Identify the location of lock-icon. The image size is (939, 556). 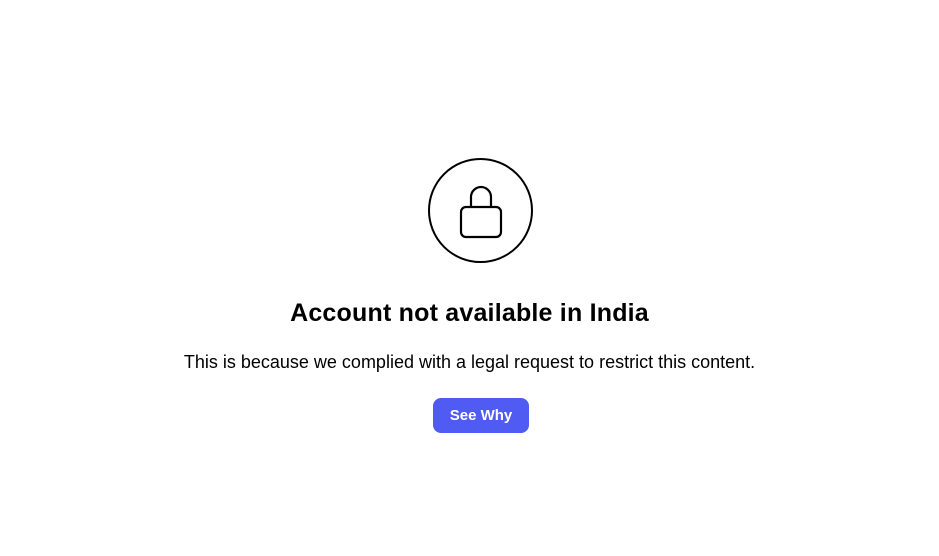
(480, 211).